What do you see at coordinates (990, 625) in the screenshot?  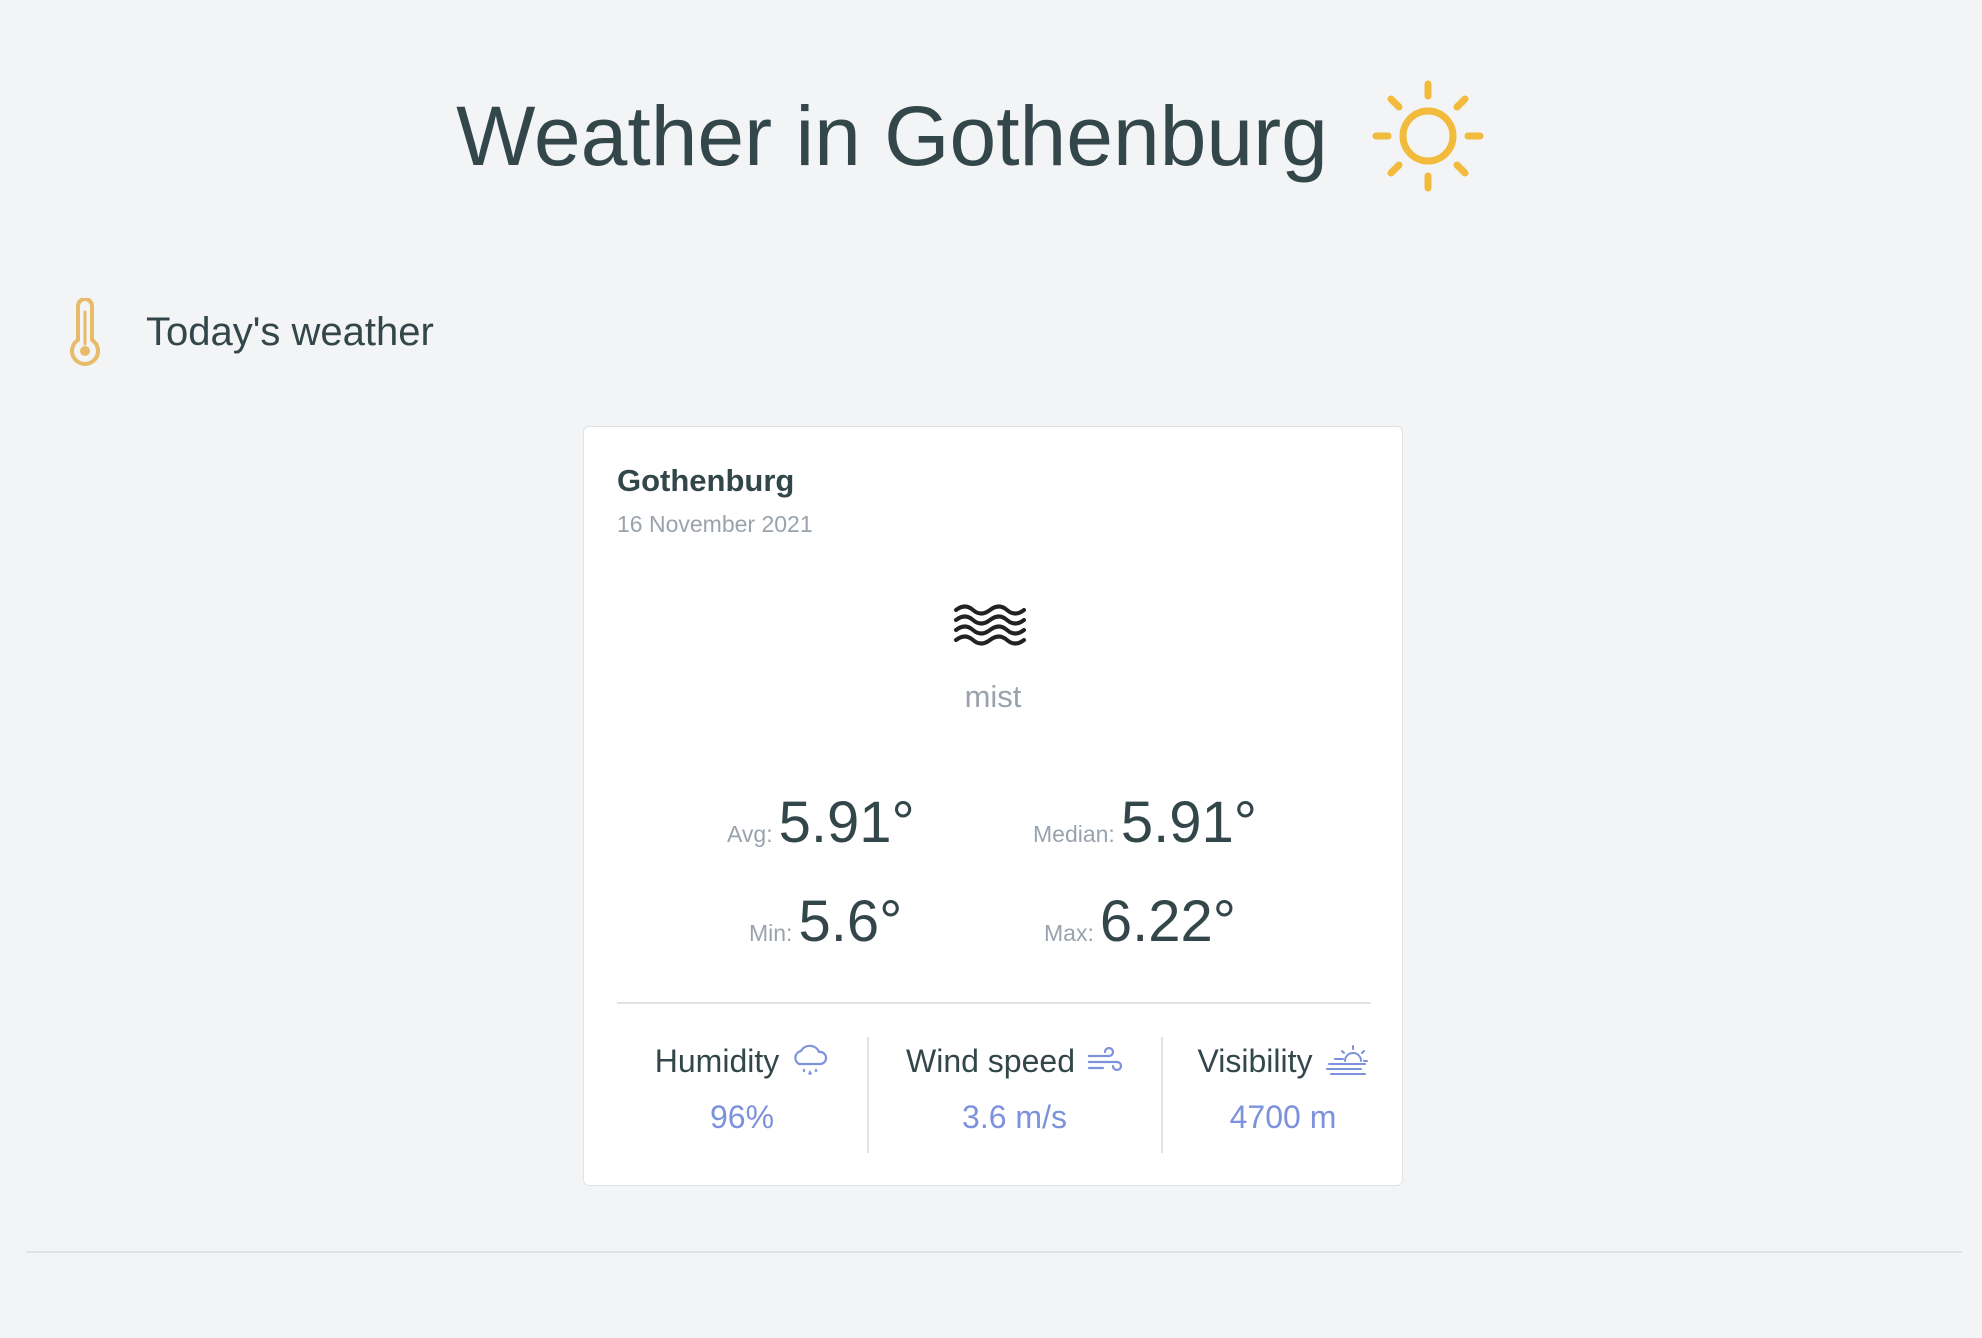 I see `mist-icon` at bounding box center [990, 625].